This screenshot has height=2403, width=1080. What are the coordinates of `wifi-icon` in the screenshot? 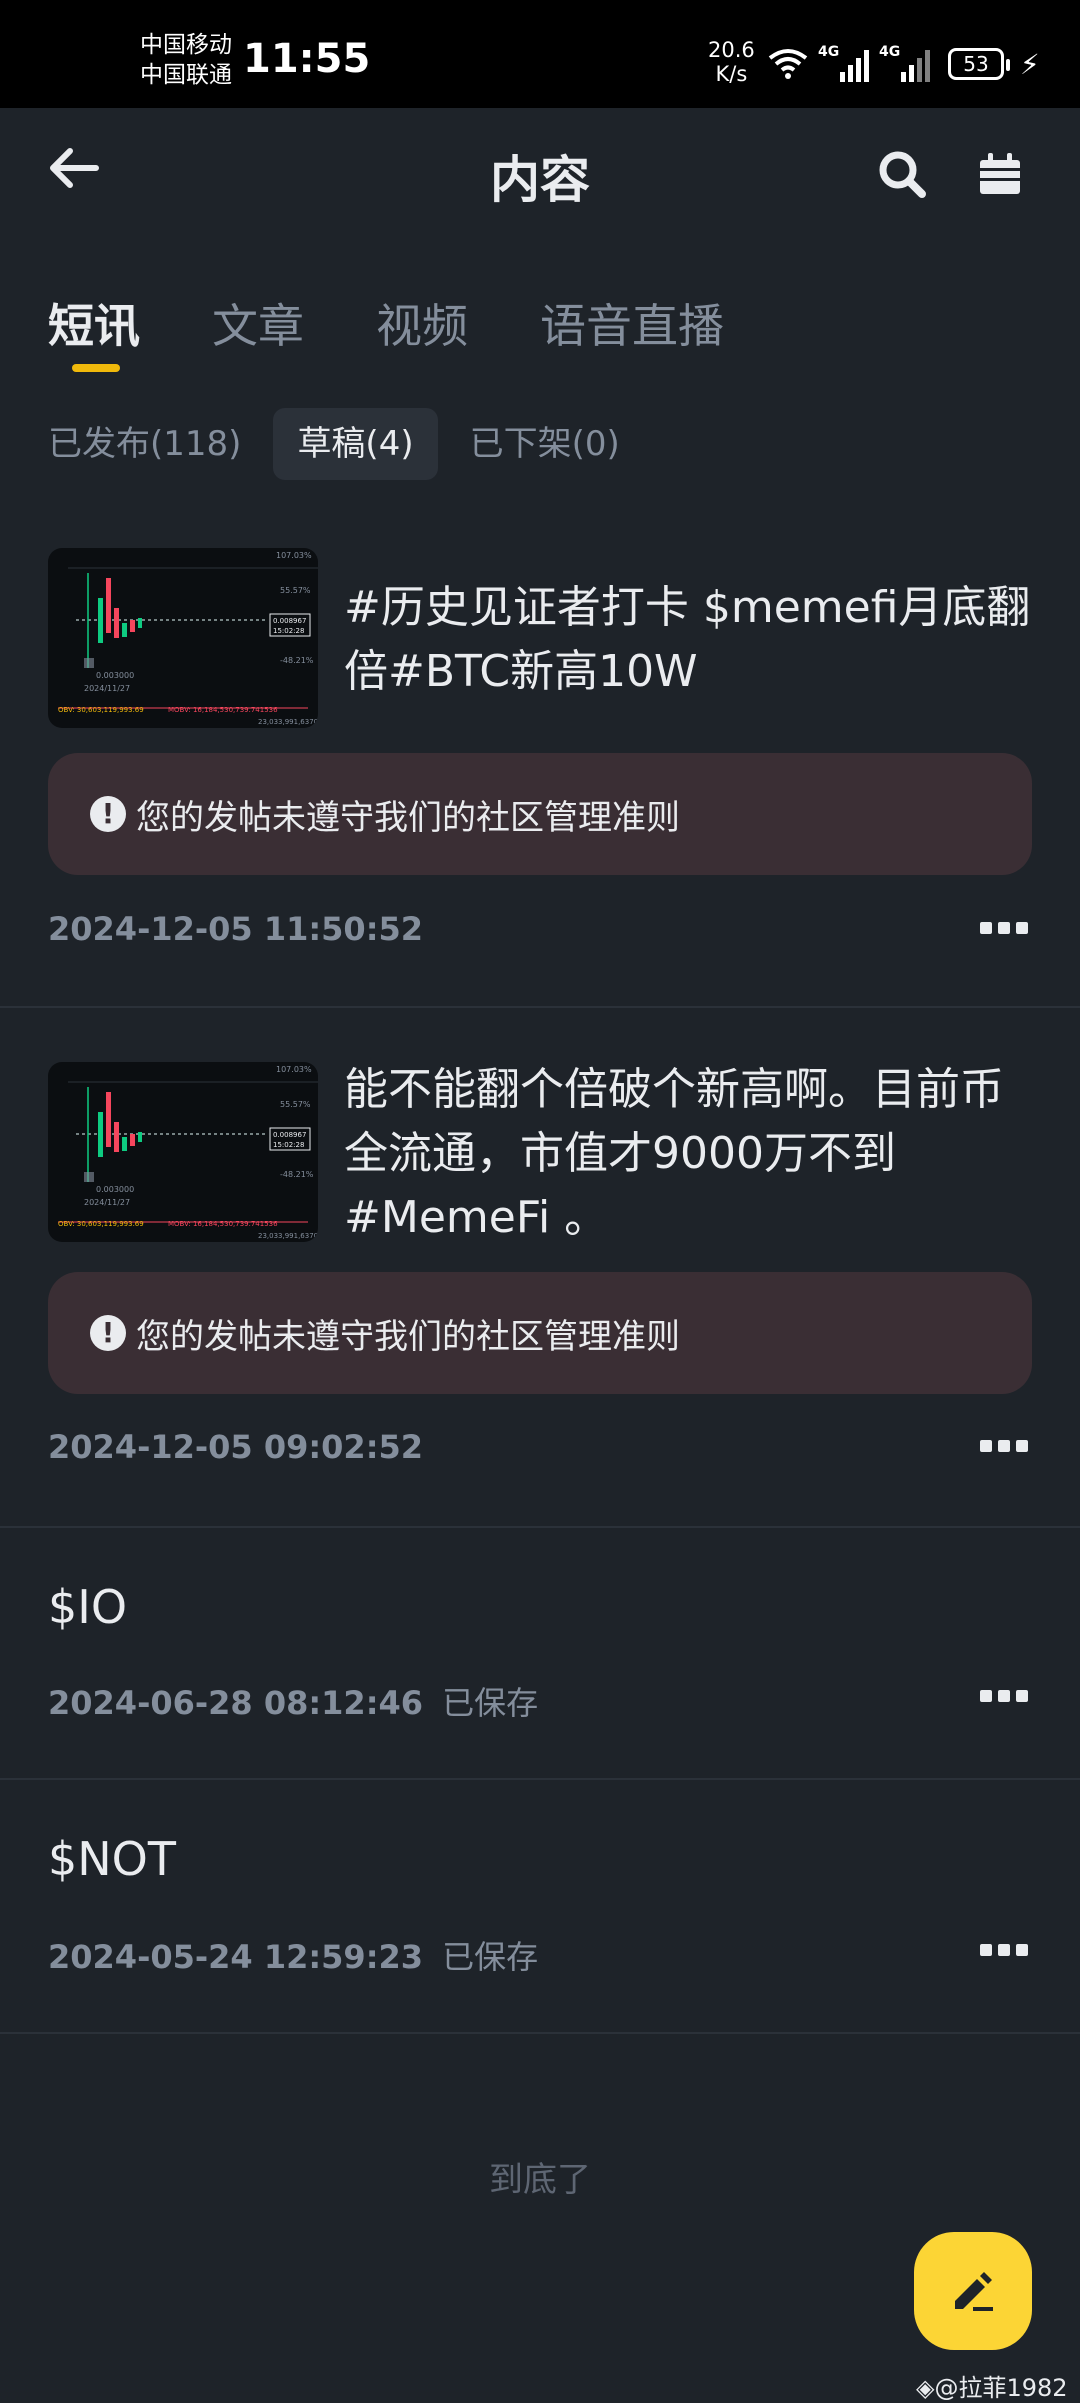 It's located at (788, 64).